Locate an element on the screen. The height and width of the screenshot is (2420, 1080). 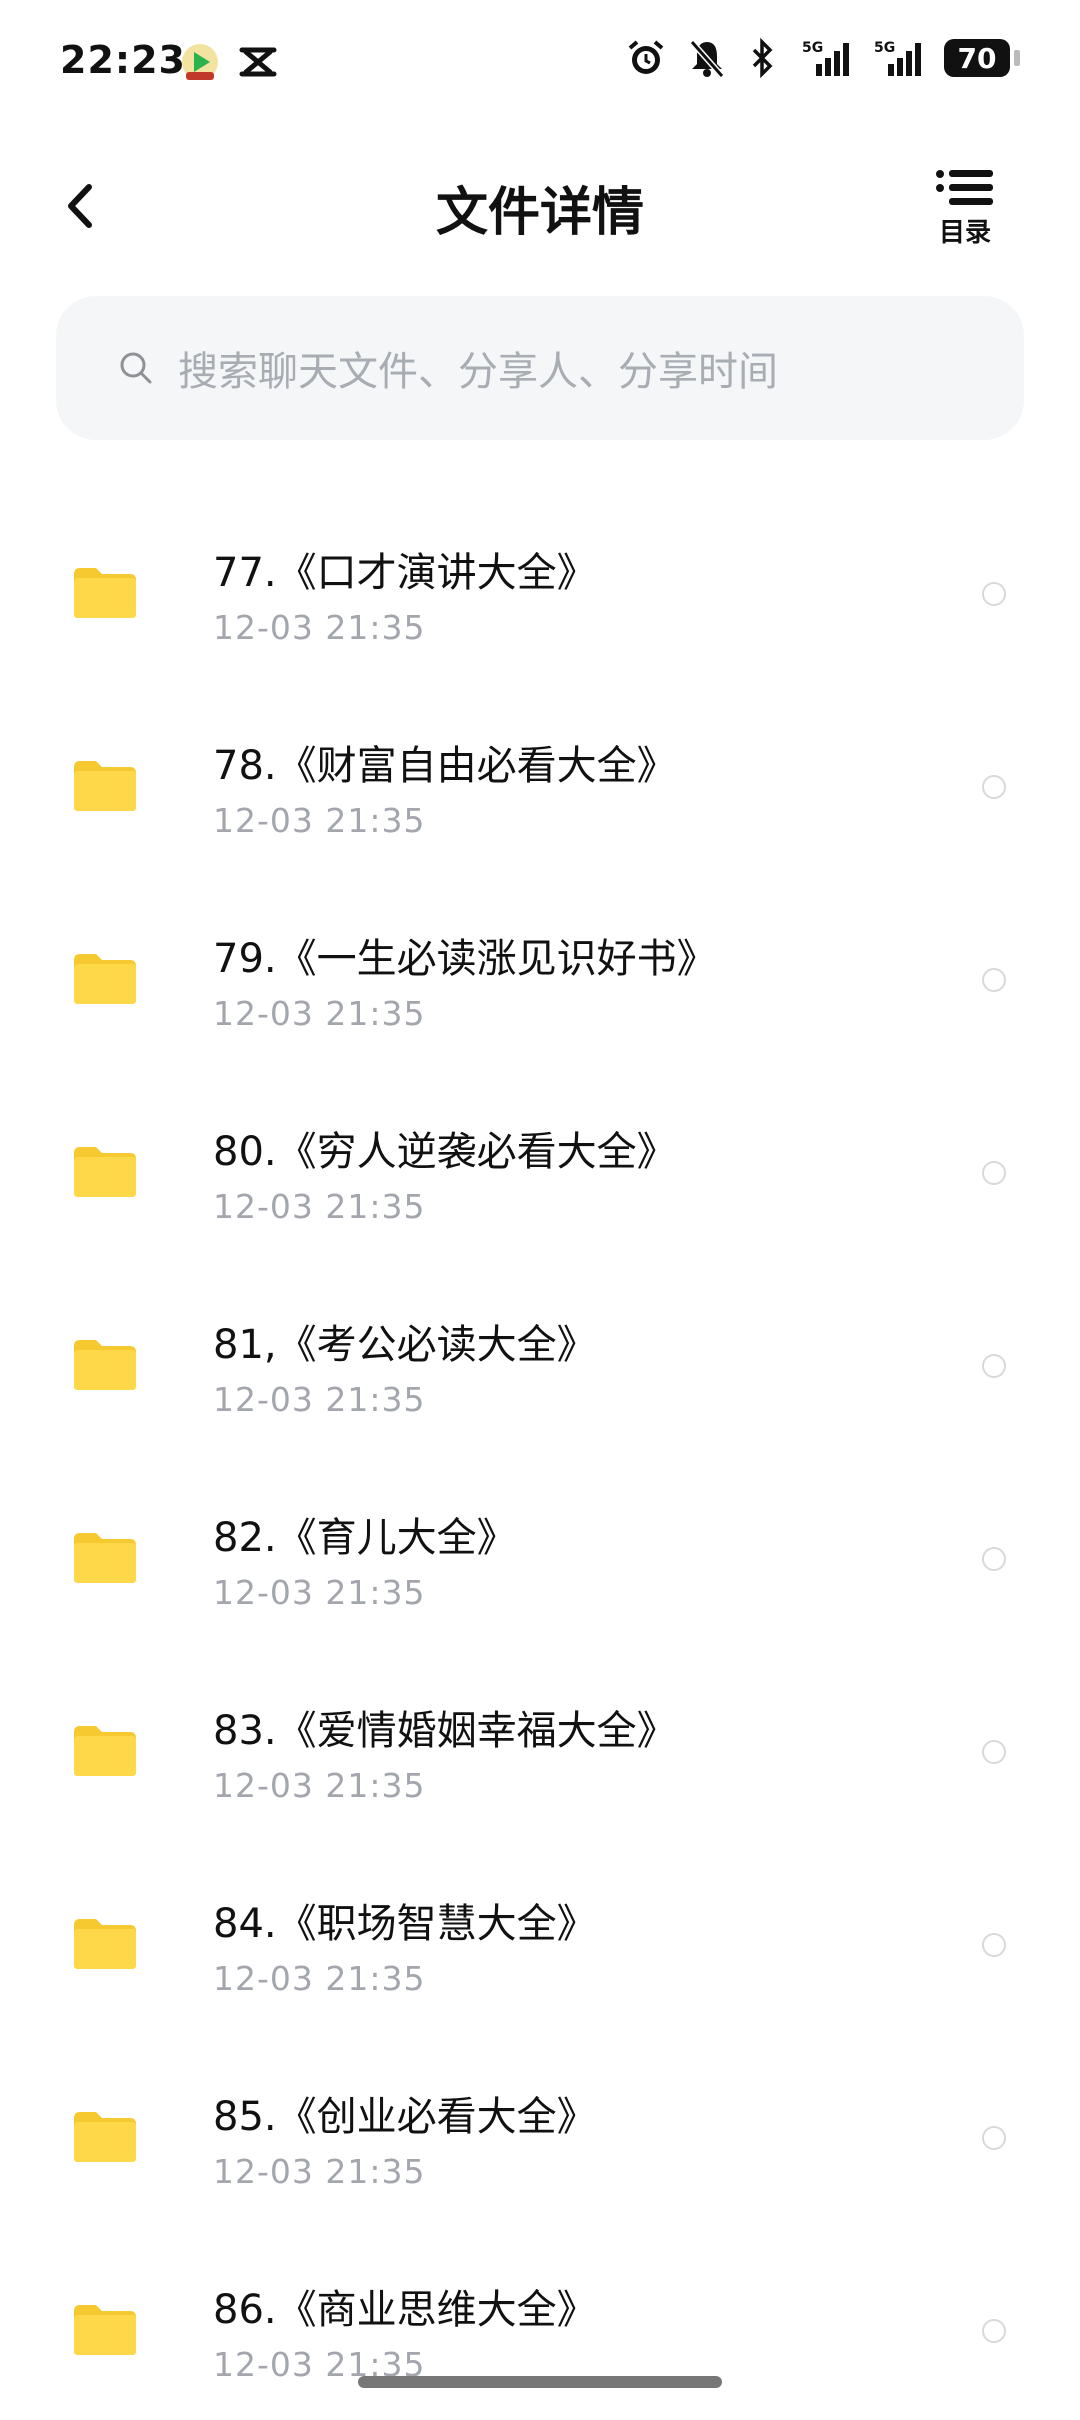
alarm-icon is located at coordinates (646, 58).